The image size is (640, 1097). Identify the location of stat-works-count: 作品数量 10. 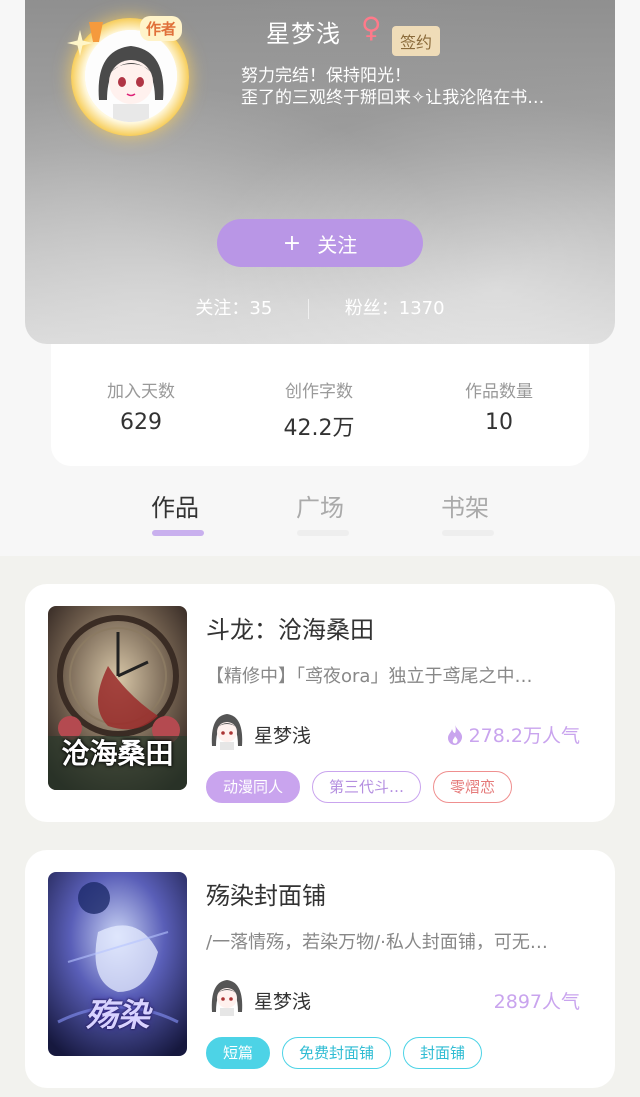
(499, 406).